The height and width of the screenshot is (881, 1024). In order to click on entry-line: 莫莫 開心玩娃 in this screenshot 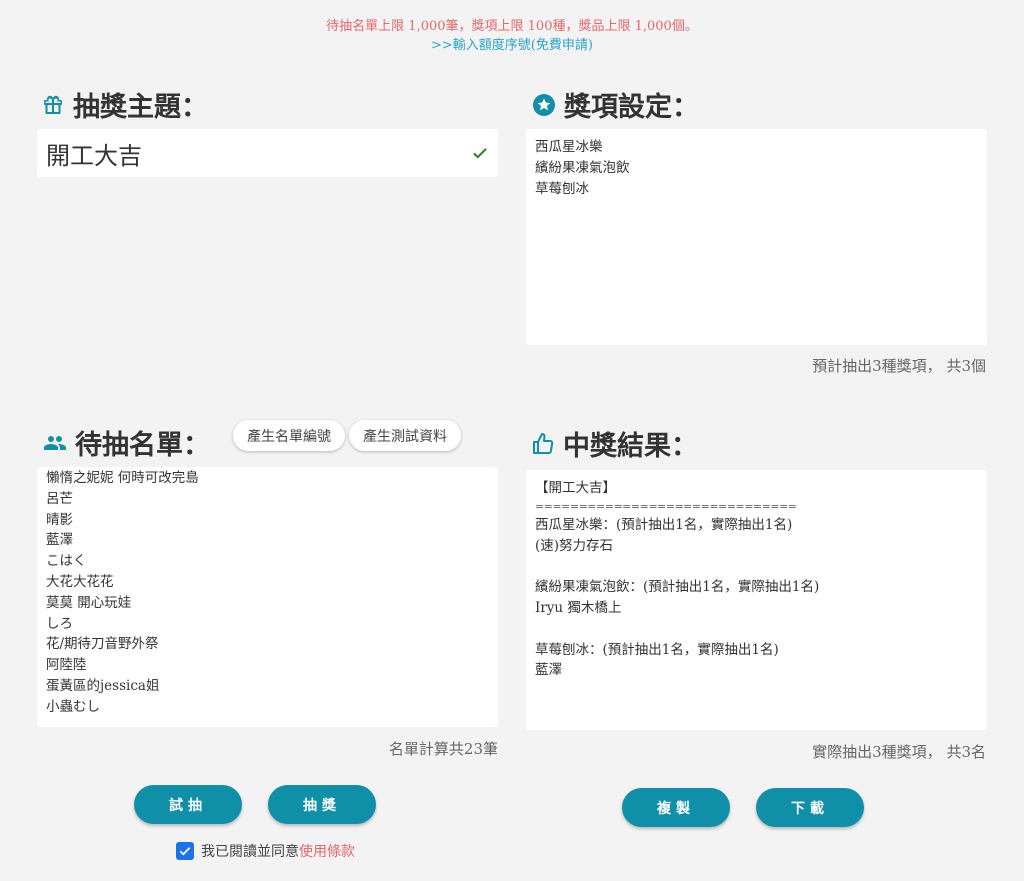, I will do `click(89, 602)`.